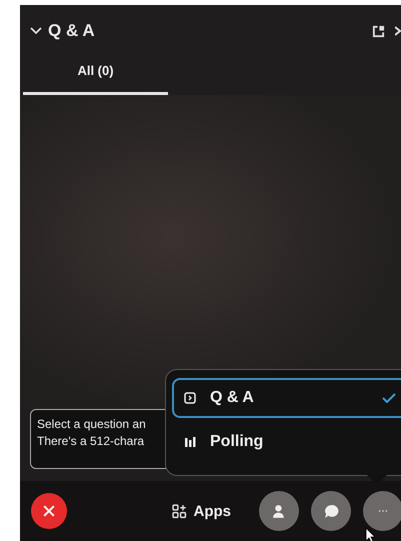  I want to click on check-icon, so click(389, 398).